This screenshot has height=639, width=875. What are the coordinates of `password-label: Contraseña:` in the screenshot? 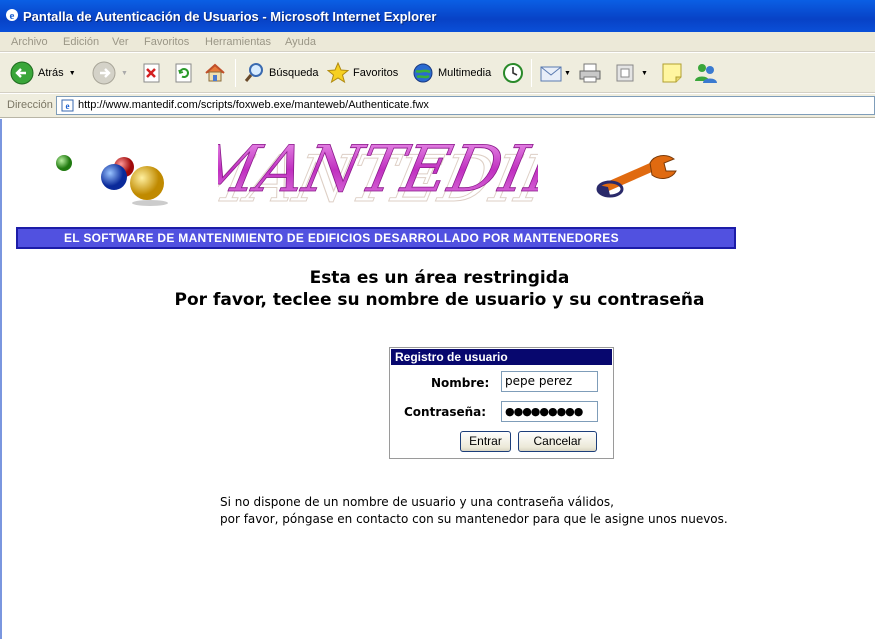 It's located at (445, 412).